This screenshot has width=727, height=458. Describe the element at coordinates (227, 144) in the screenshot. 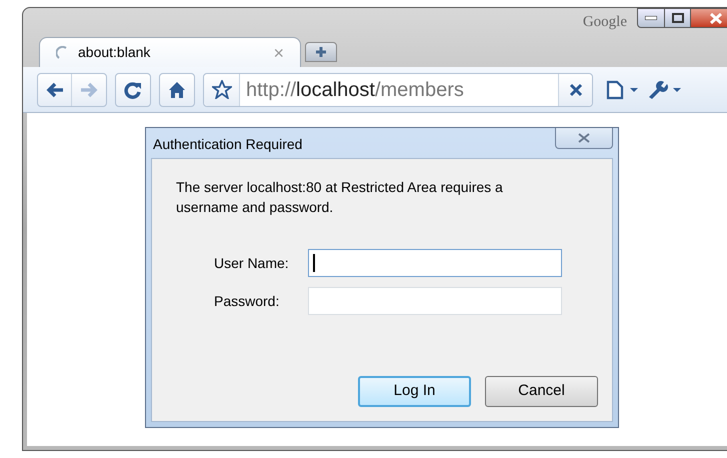

I see `dialog-title: Authentication Required` at that location.